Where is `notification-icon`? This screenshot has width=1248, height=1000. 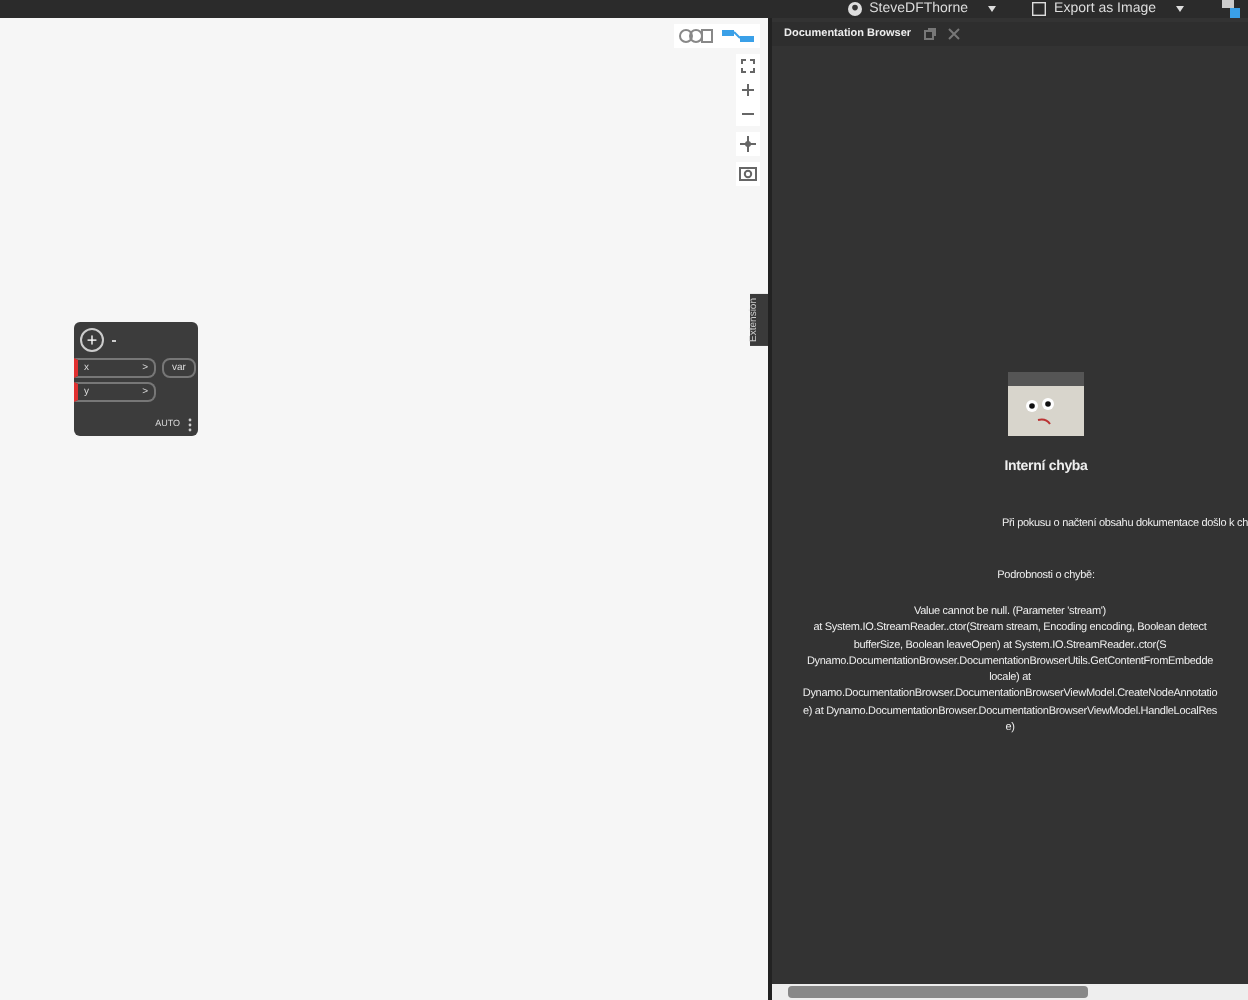
notification-icon is located at coordinates (1230, 9).